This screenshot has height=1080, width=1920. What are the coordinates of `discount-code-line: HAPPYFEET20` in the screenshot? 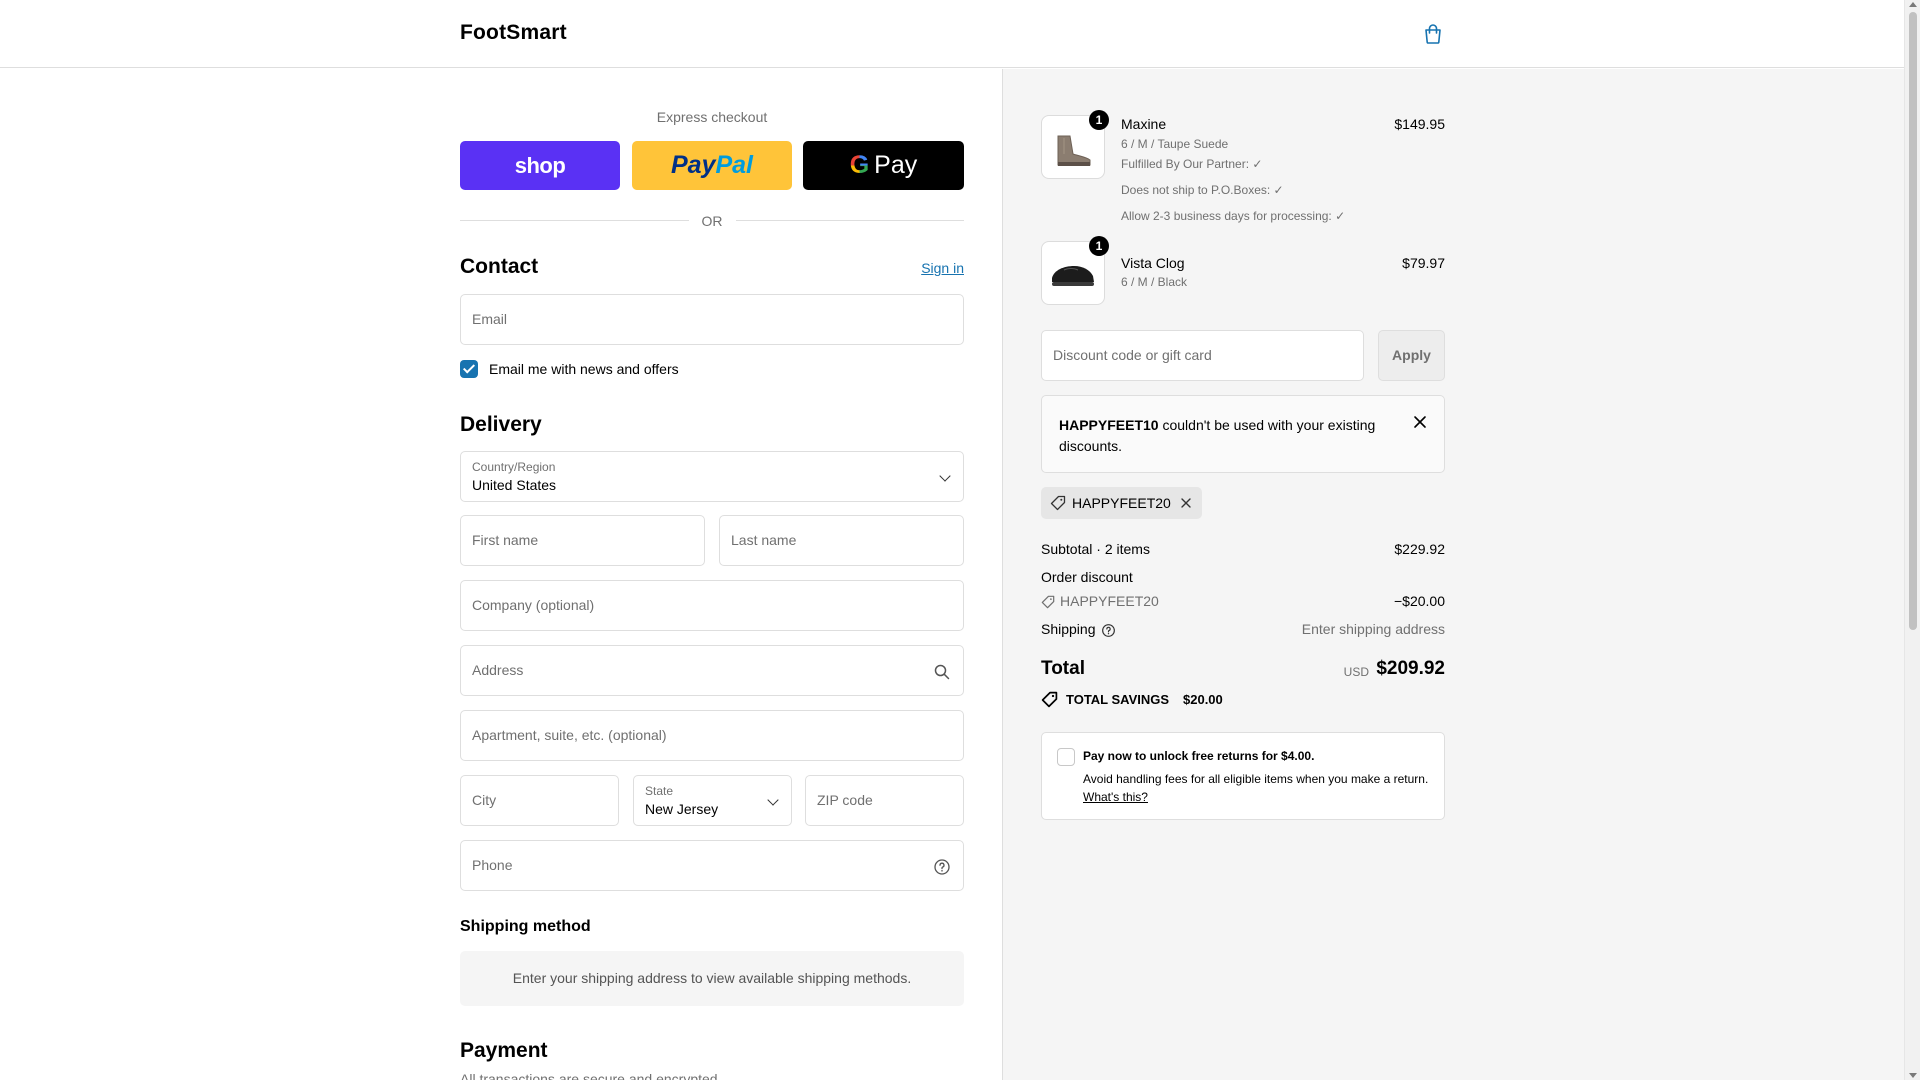 It's located at (1109, 601).